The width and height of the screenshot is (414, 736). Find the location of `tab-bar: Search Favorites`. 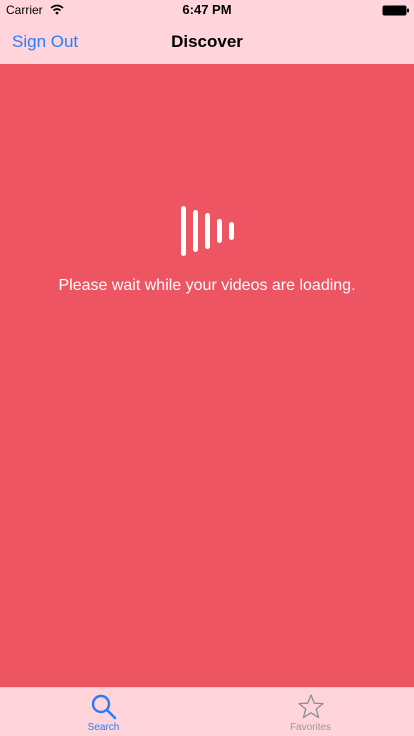

tab-bar: Search Favorites is located at coordinates (207, 711).